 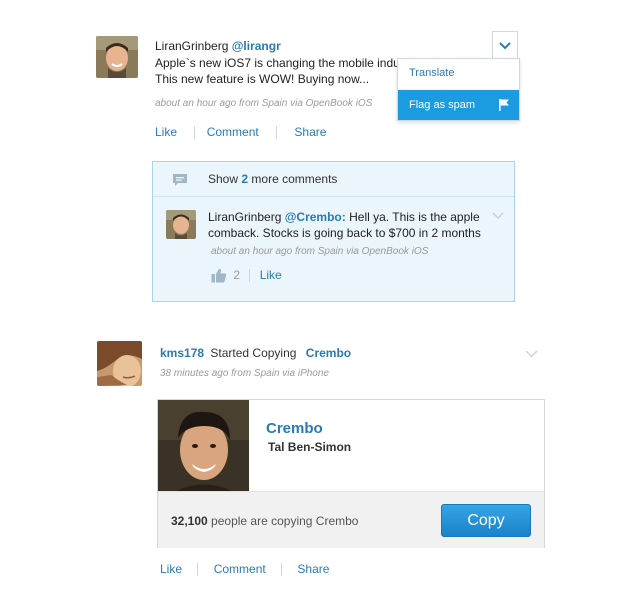 I want to click on copiers-text: 32,100 people are copying Crembo, so click(x=265, y=521).